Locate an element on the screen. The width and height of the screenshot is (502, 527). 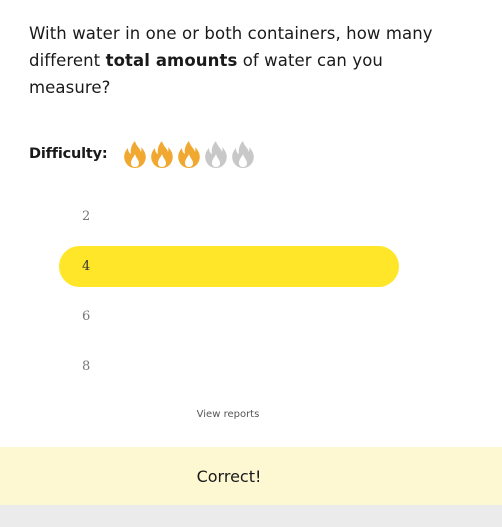
answer-option-label: 4 is located at coordinates (86, 266).